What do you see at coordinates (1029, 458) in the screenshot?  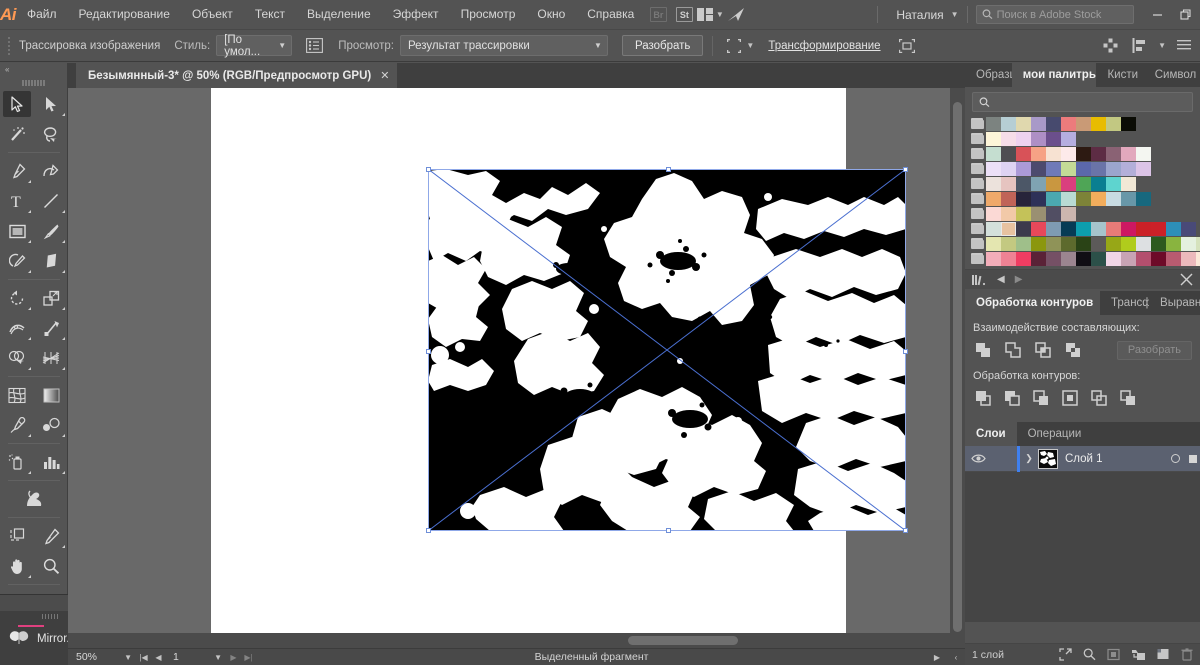 I see `layer-expand-chevron-icon: ❯` at bounding box center [1029, 458].